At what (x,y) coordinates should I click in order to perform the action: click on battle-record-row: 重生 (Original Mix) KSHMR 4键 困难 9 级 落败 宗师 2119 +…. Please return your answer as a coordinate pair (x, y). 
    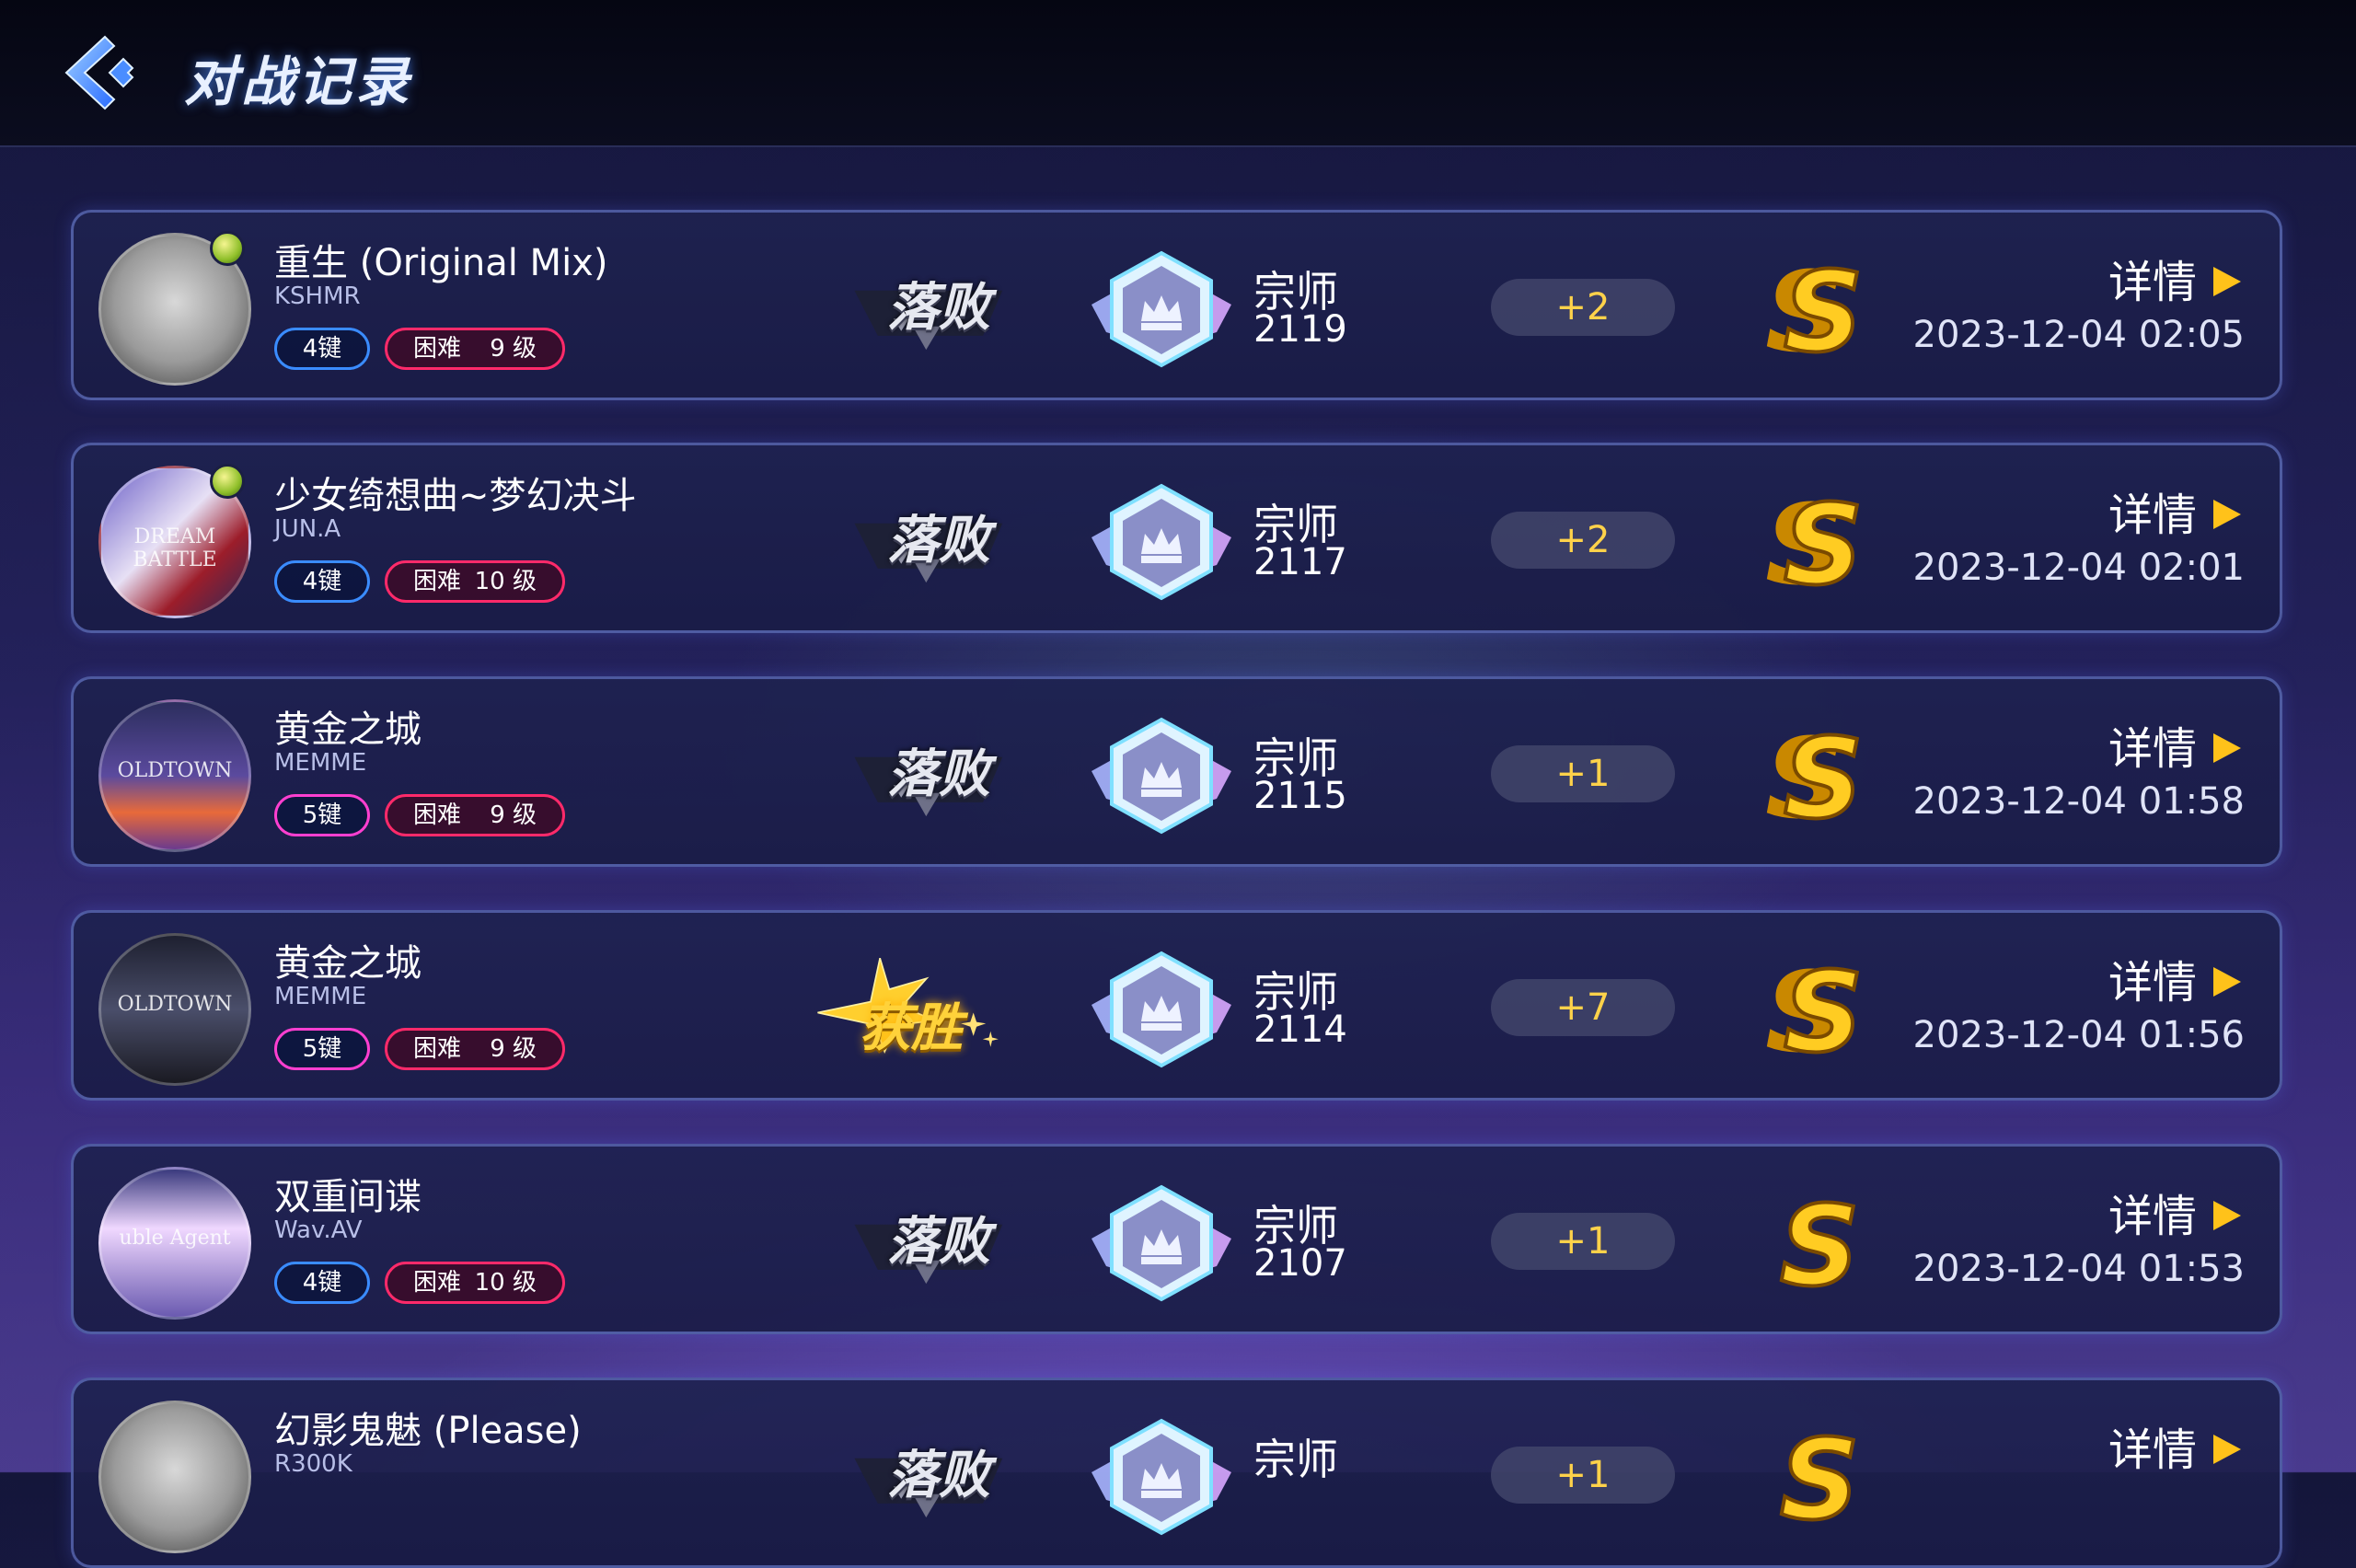
    Looking at the image, I should click on (1176, 305).